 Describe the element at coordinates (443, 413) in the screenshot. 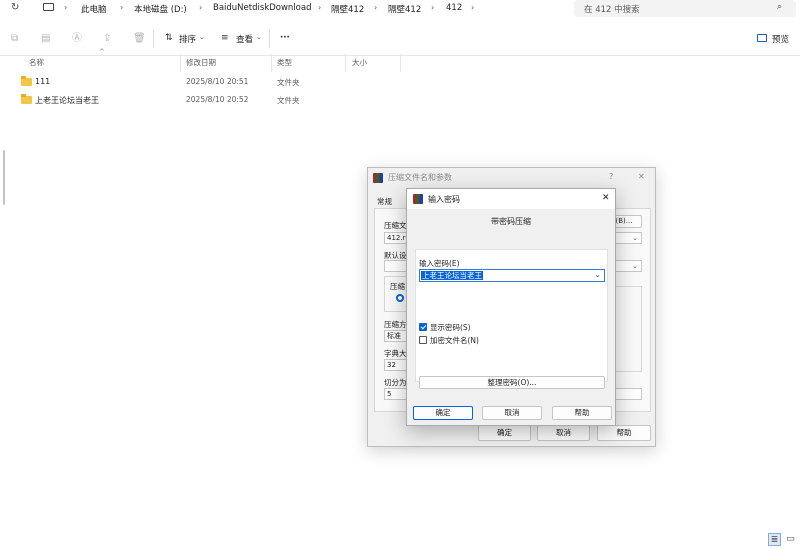

I see `password-ok-button: 确定` at that location.